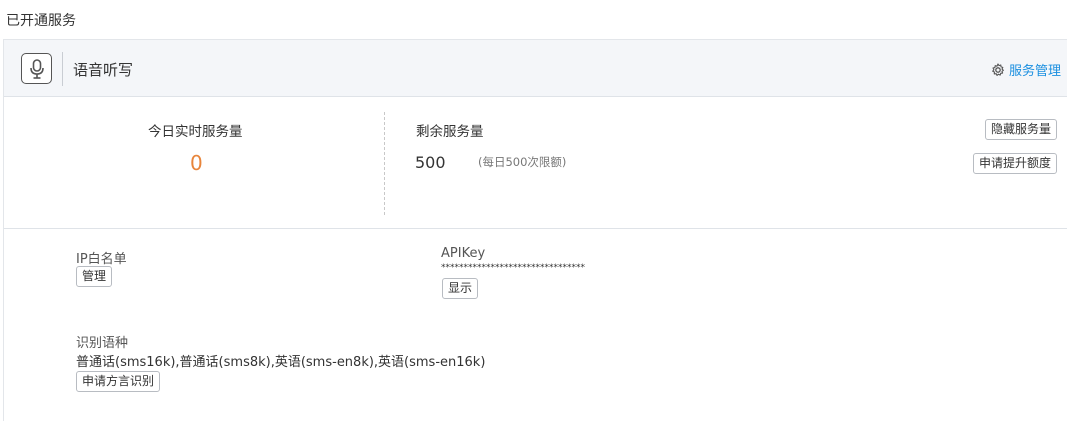  Describe the element at coordinates (1034, 71) in the screenshot. I see `service-manage-label: 服务管理` at that location.